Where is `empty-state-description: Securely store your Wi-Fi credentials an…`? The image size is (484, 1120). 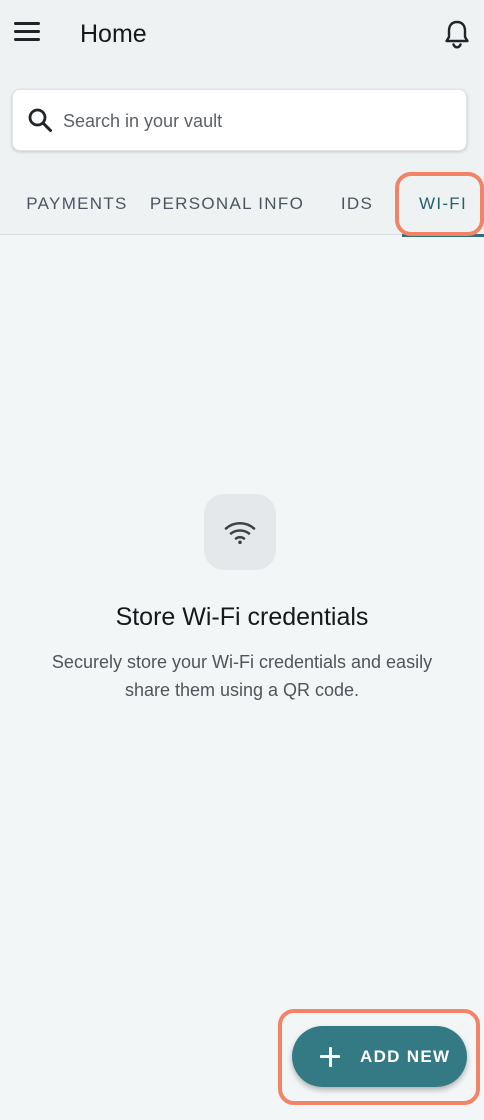 empty-state-description: Securely store your Wi-Fi credentials an… is located at coordinates (242, 676).